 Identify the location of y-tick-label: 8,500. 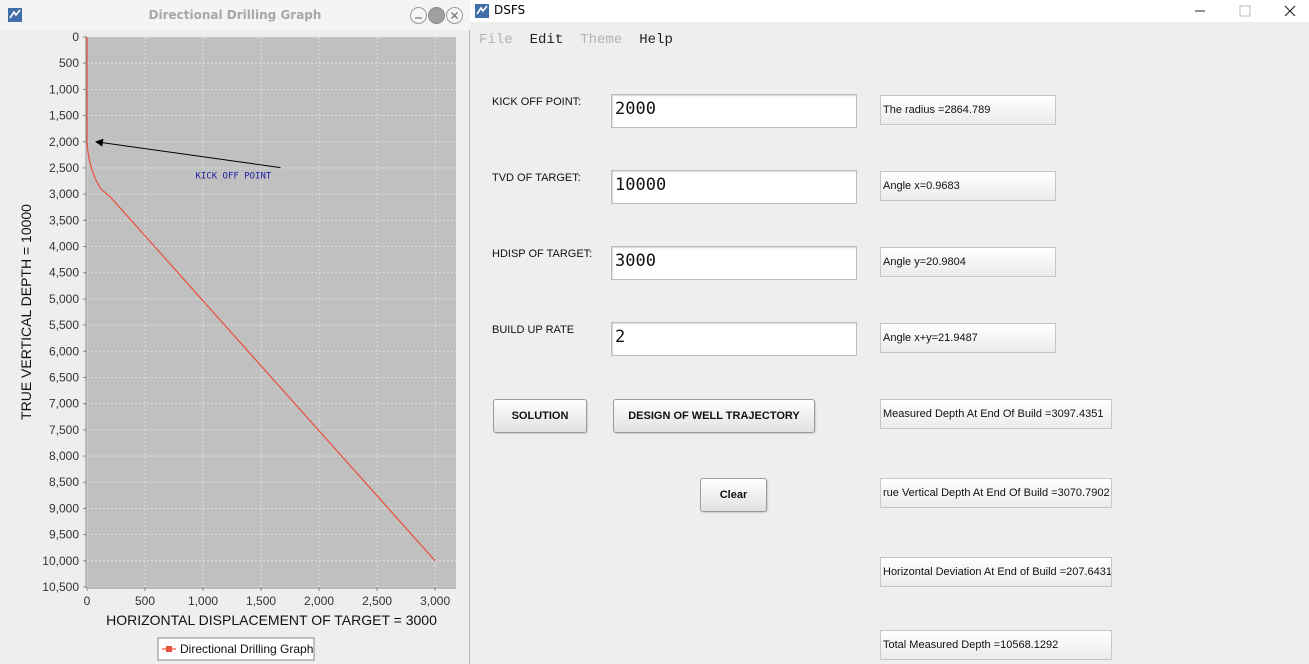
(64, 482).